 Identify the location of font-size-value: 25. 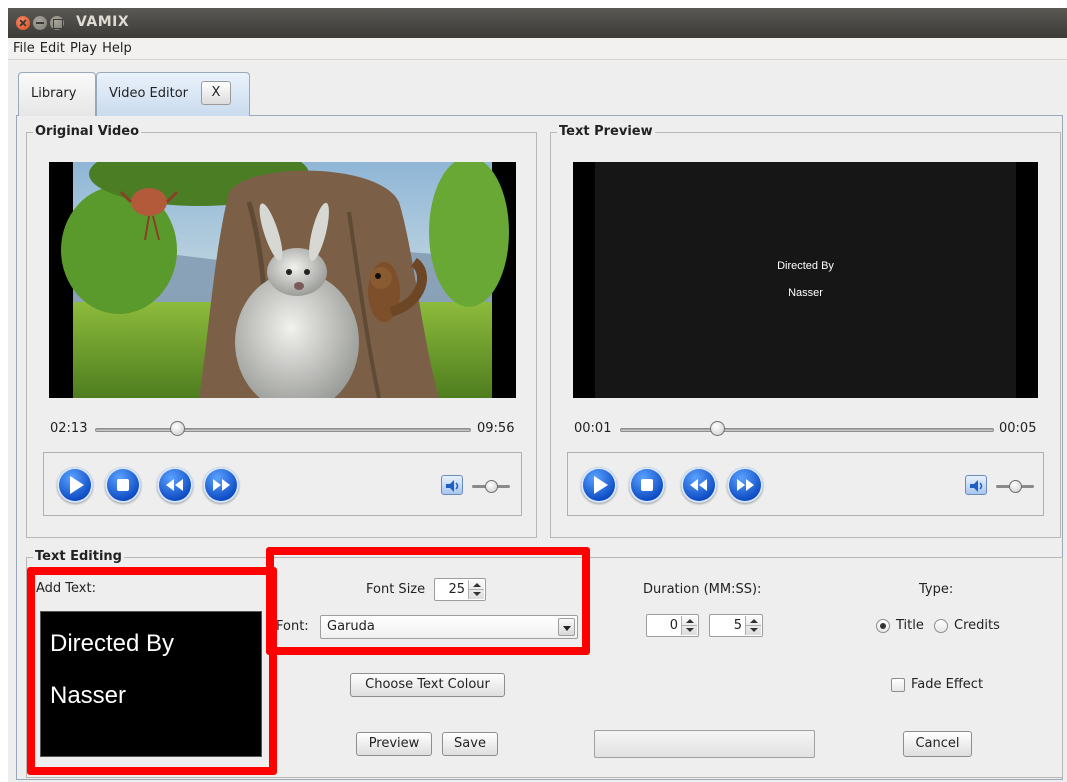
(456, 589).